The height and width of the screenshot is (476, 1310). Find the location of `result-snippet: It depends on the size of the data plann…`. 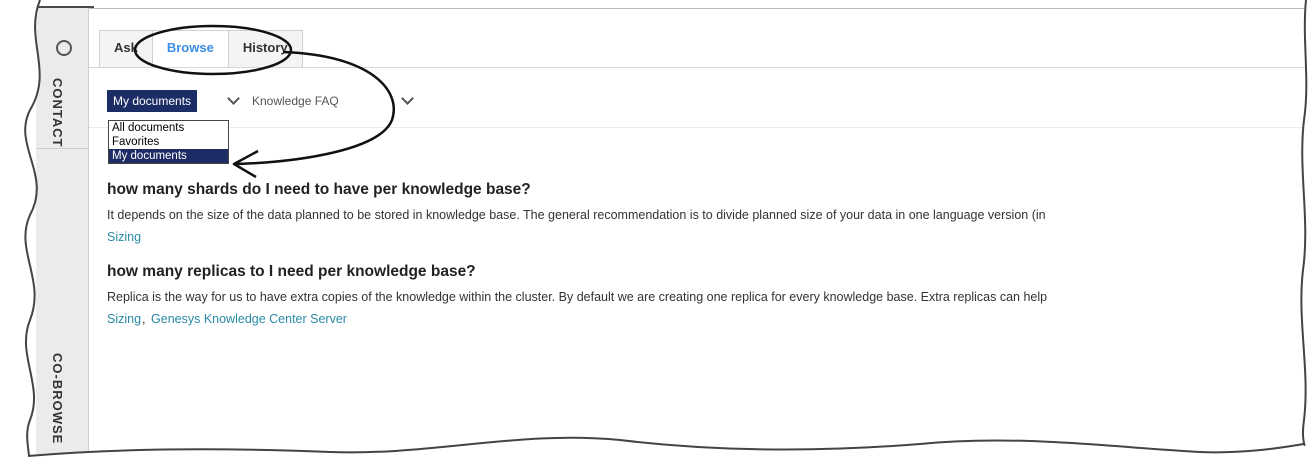

result-snippet: It depends on the size of the data plann… is located at coordinates (576, 215).